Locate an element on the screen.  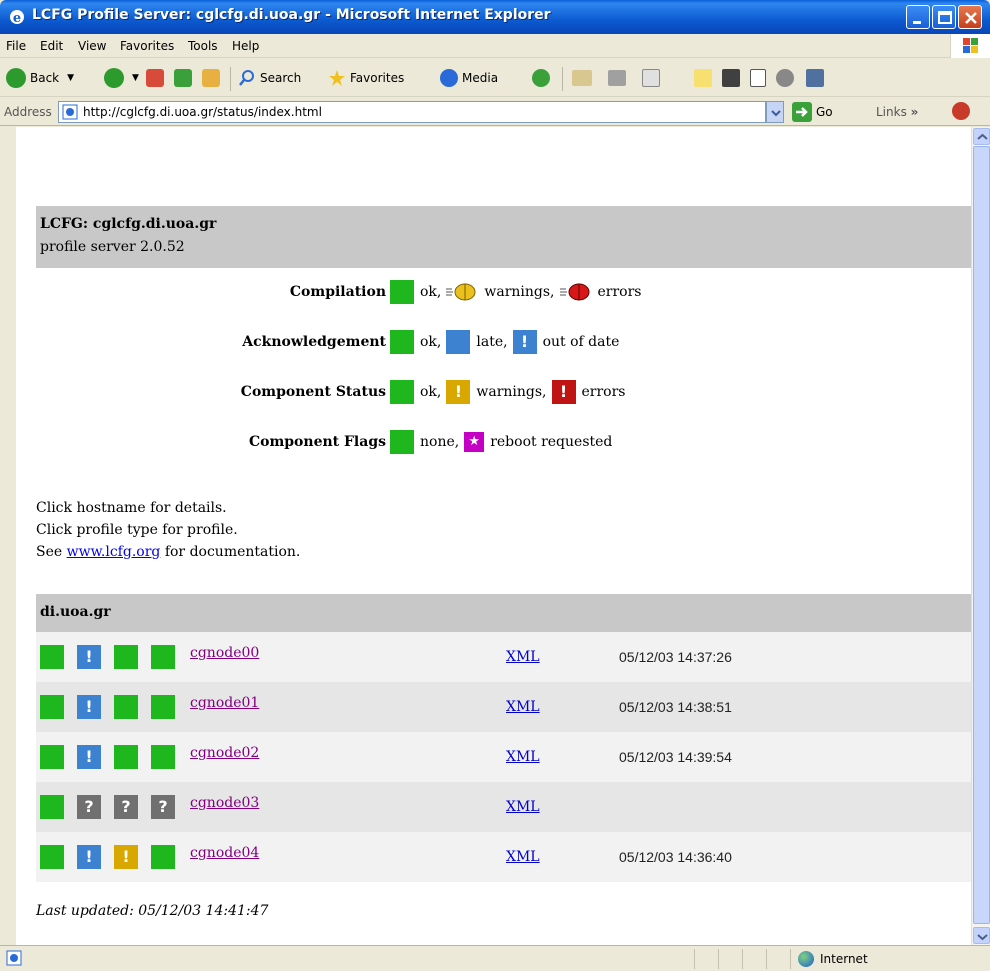
mail-icon is located at coordinates (582, 78).